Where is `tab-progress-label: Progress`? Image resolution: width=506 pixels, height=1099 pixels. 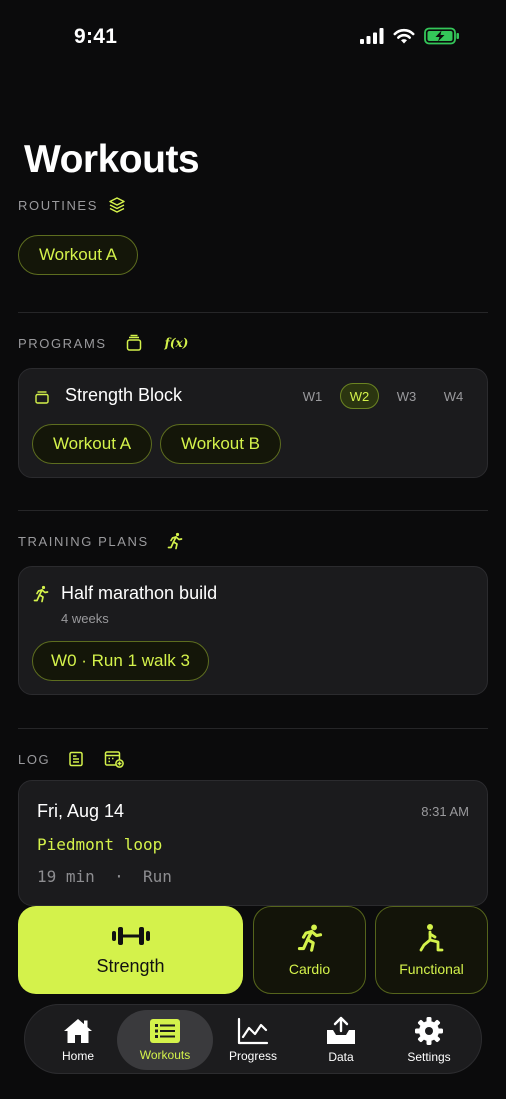 tab-progress-label: Progress is located at coordinates (253, 1056).